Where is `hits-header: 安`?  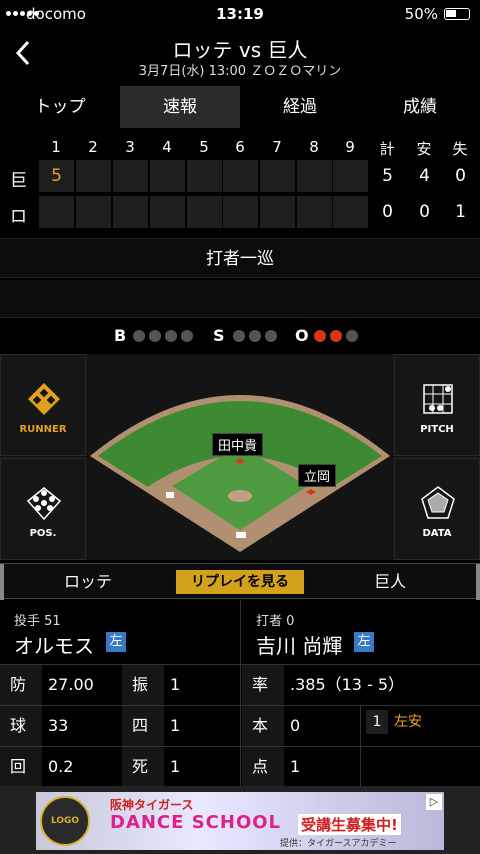 hits-header: 安 is located at coordinates (424, 149).